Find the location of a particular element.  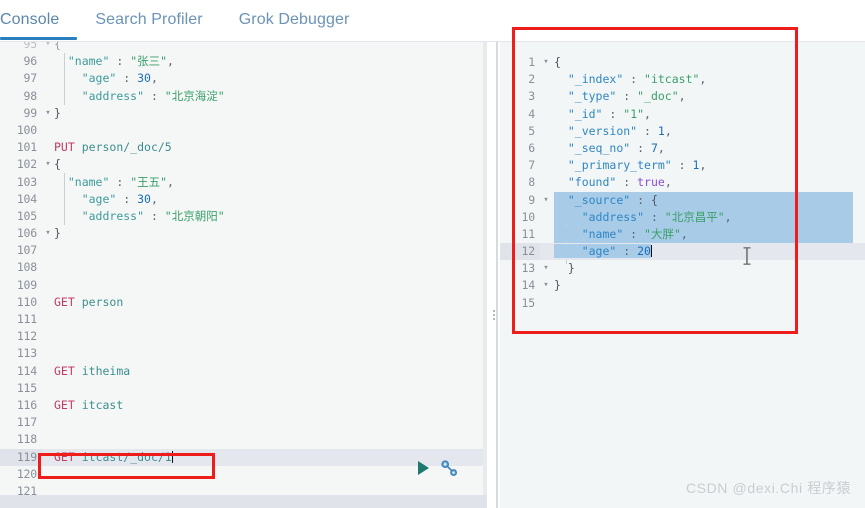

code-line: 112 is located at coordinates (243, 337).